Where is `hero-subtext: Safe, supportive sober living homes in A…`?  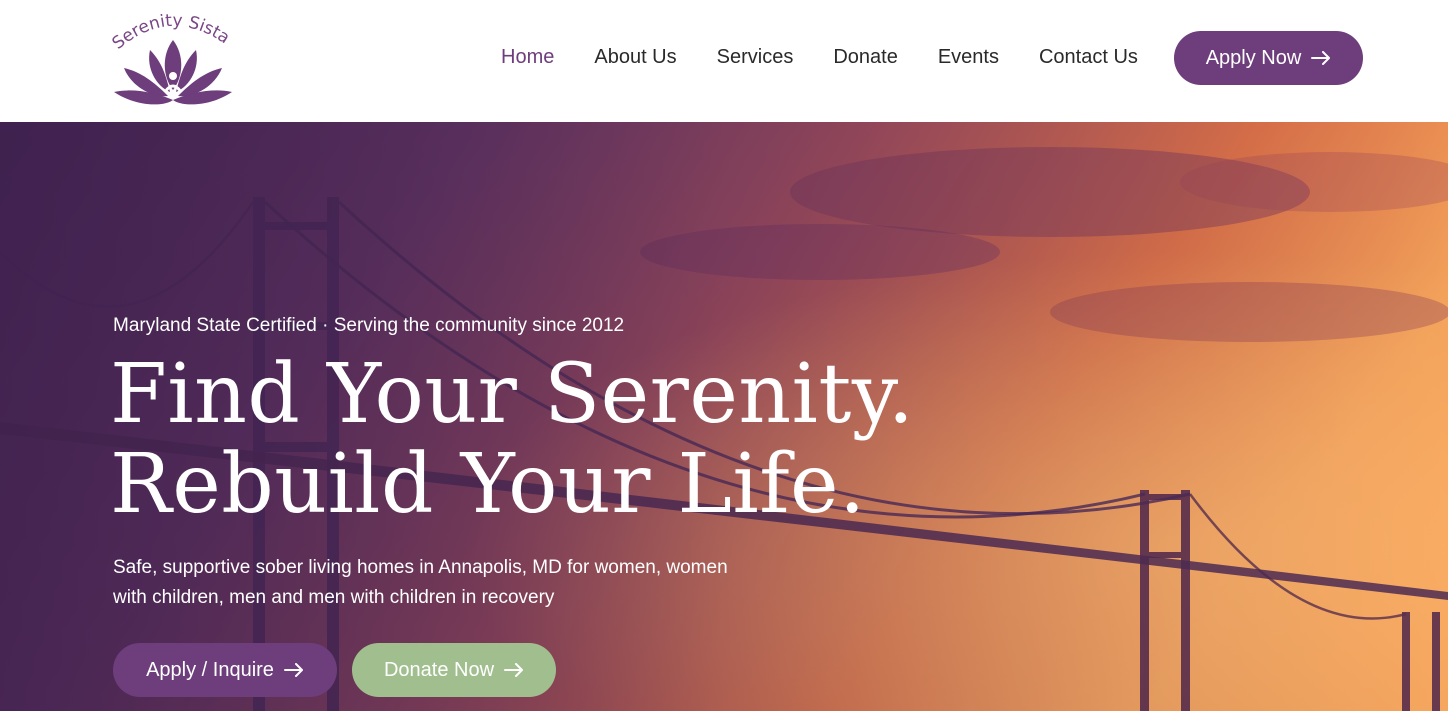 hero-subtext: Safe, supportive sober living homes in A… is located at coordinates (420, 582).